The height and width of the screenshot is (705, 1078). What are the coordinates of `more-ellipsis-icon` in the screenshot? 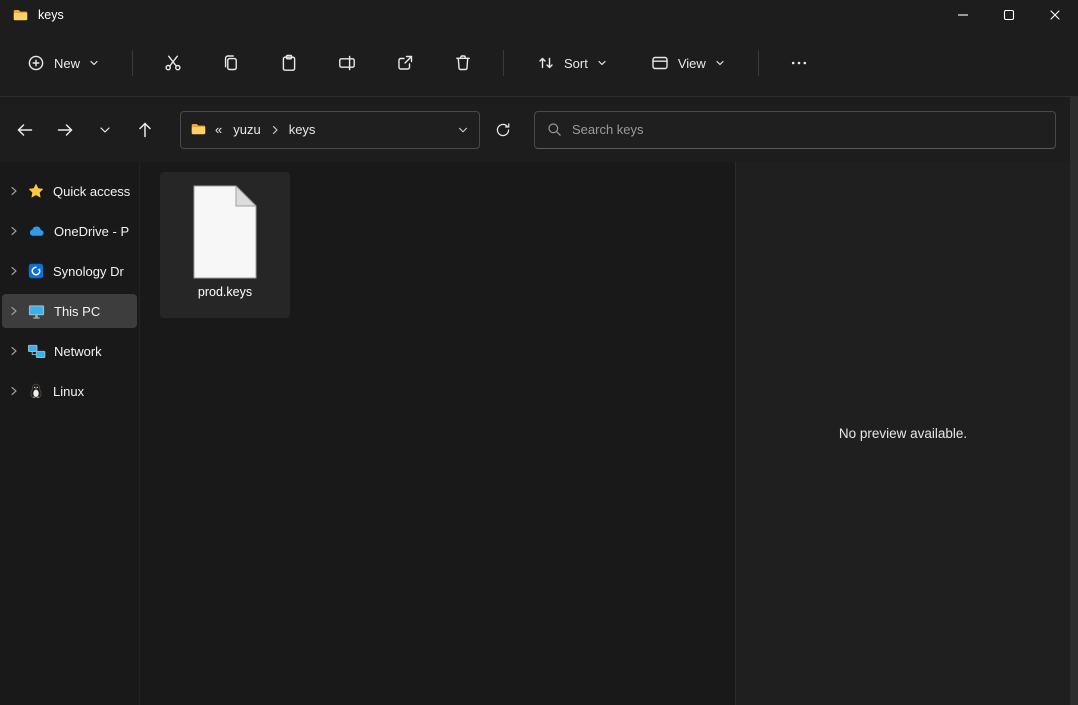 It's located at (799, 63).